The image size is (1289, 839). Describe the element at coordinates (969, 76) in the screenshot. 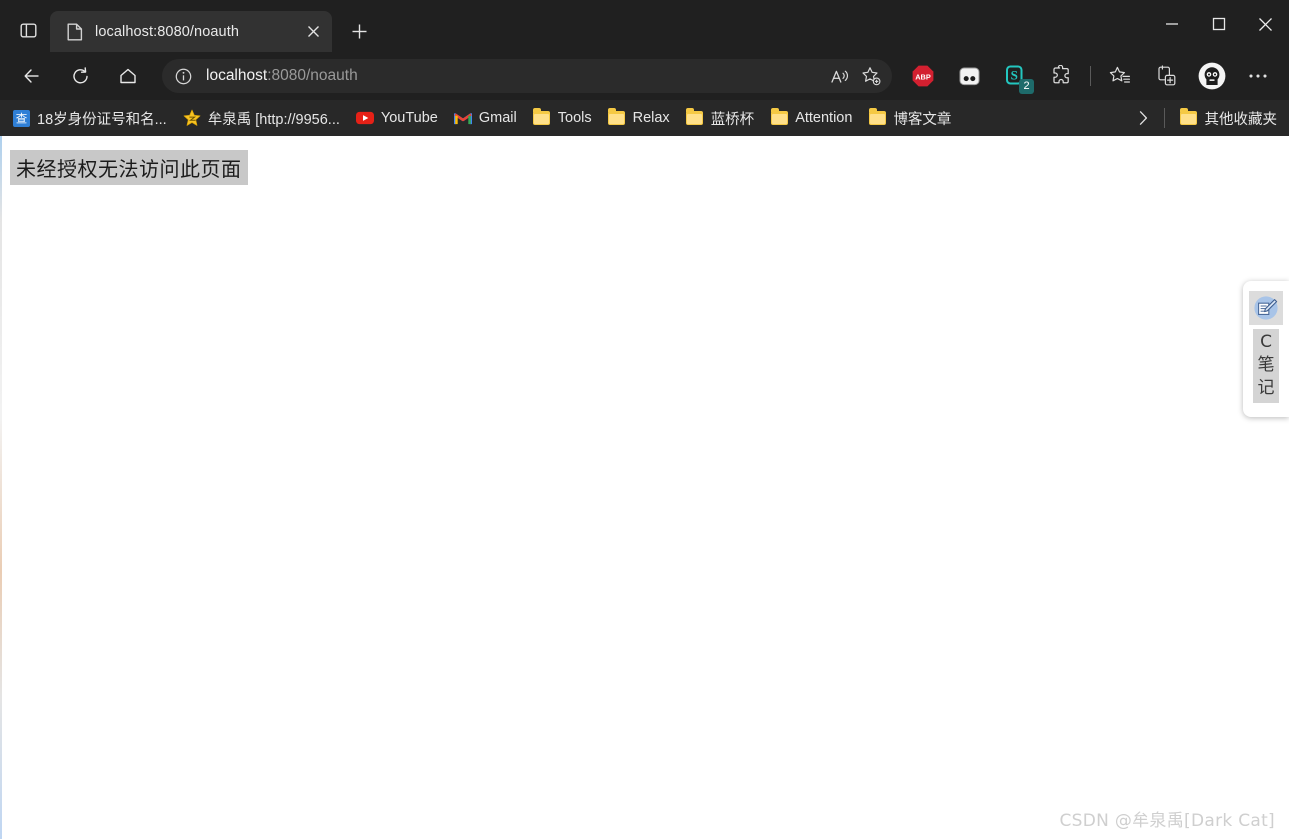

I see `tampermonkey-icon` at that location.